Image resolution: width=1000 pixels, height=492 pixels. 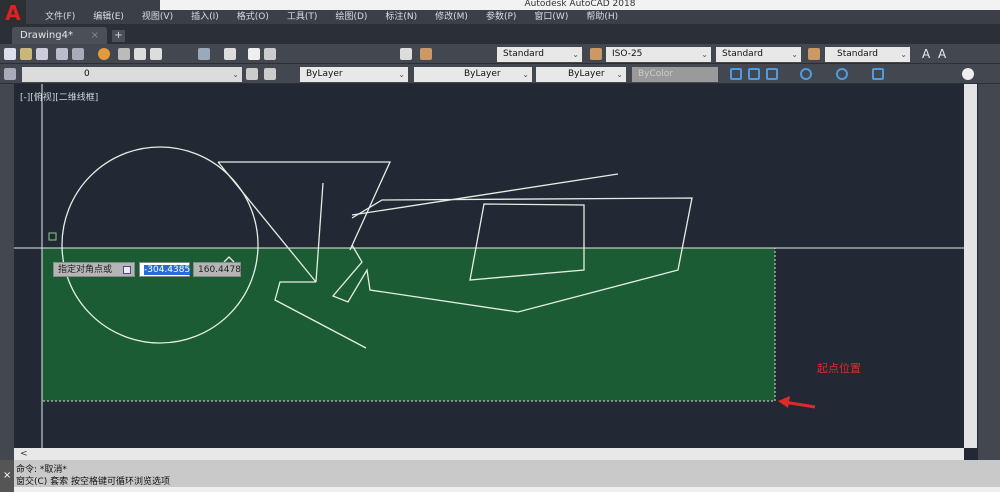 I want to click on command-line-grip: ×, so click(x=7, y=476).